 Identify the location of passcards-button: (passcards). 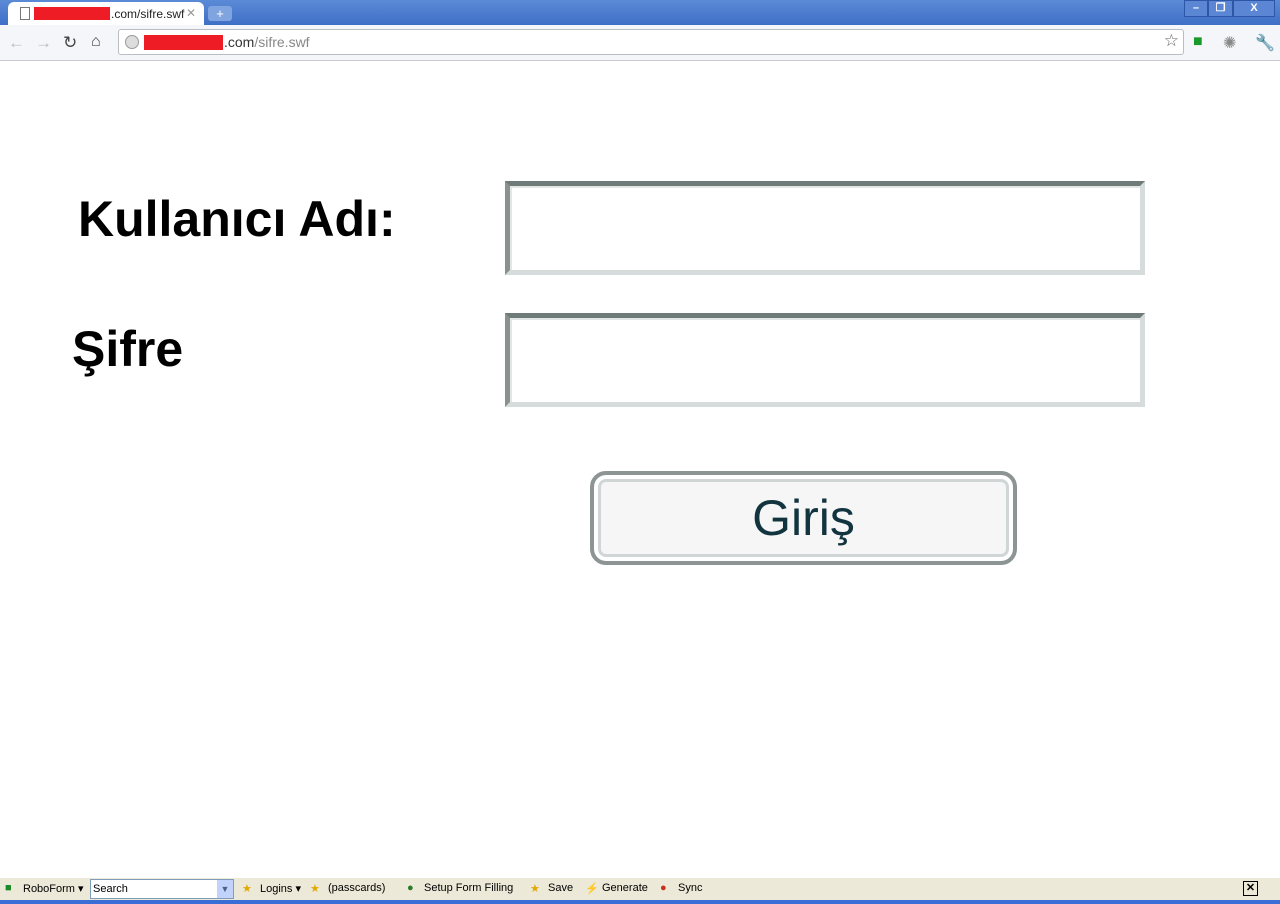
(356, 888).